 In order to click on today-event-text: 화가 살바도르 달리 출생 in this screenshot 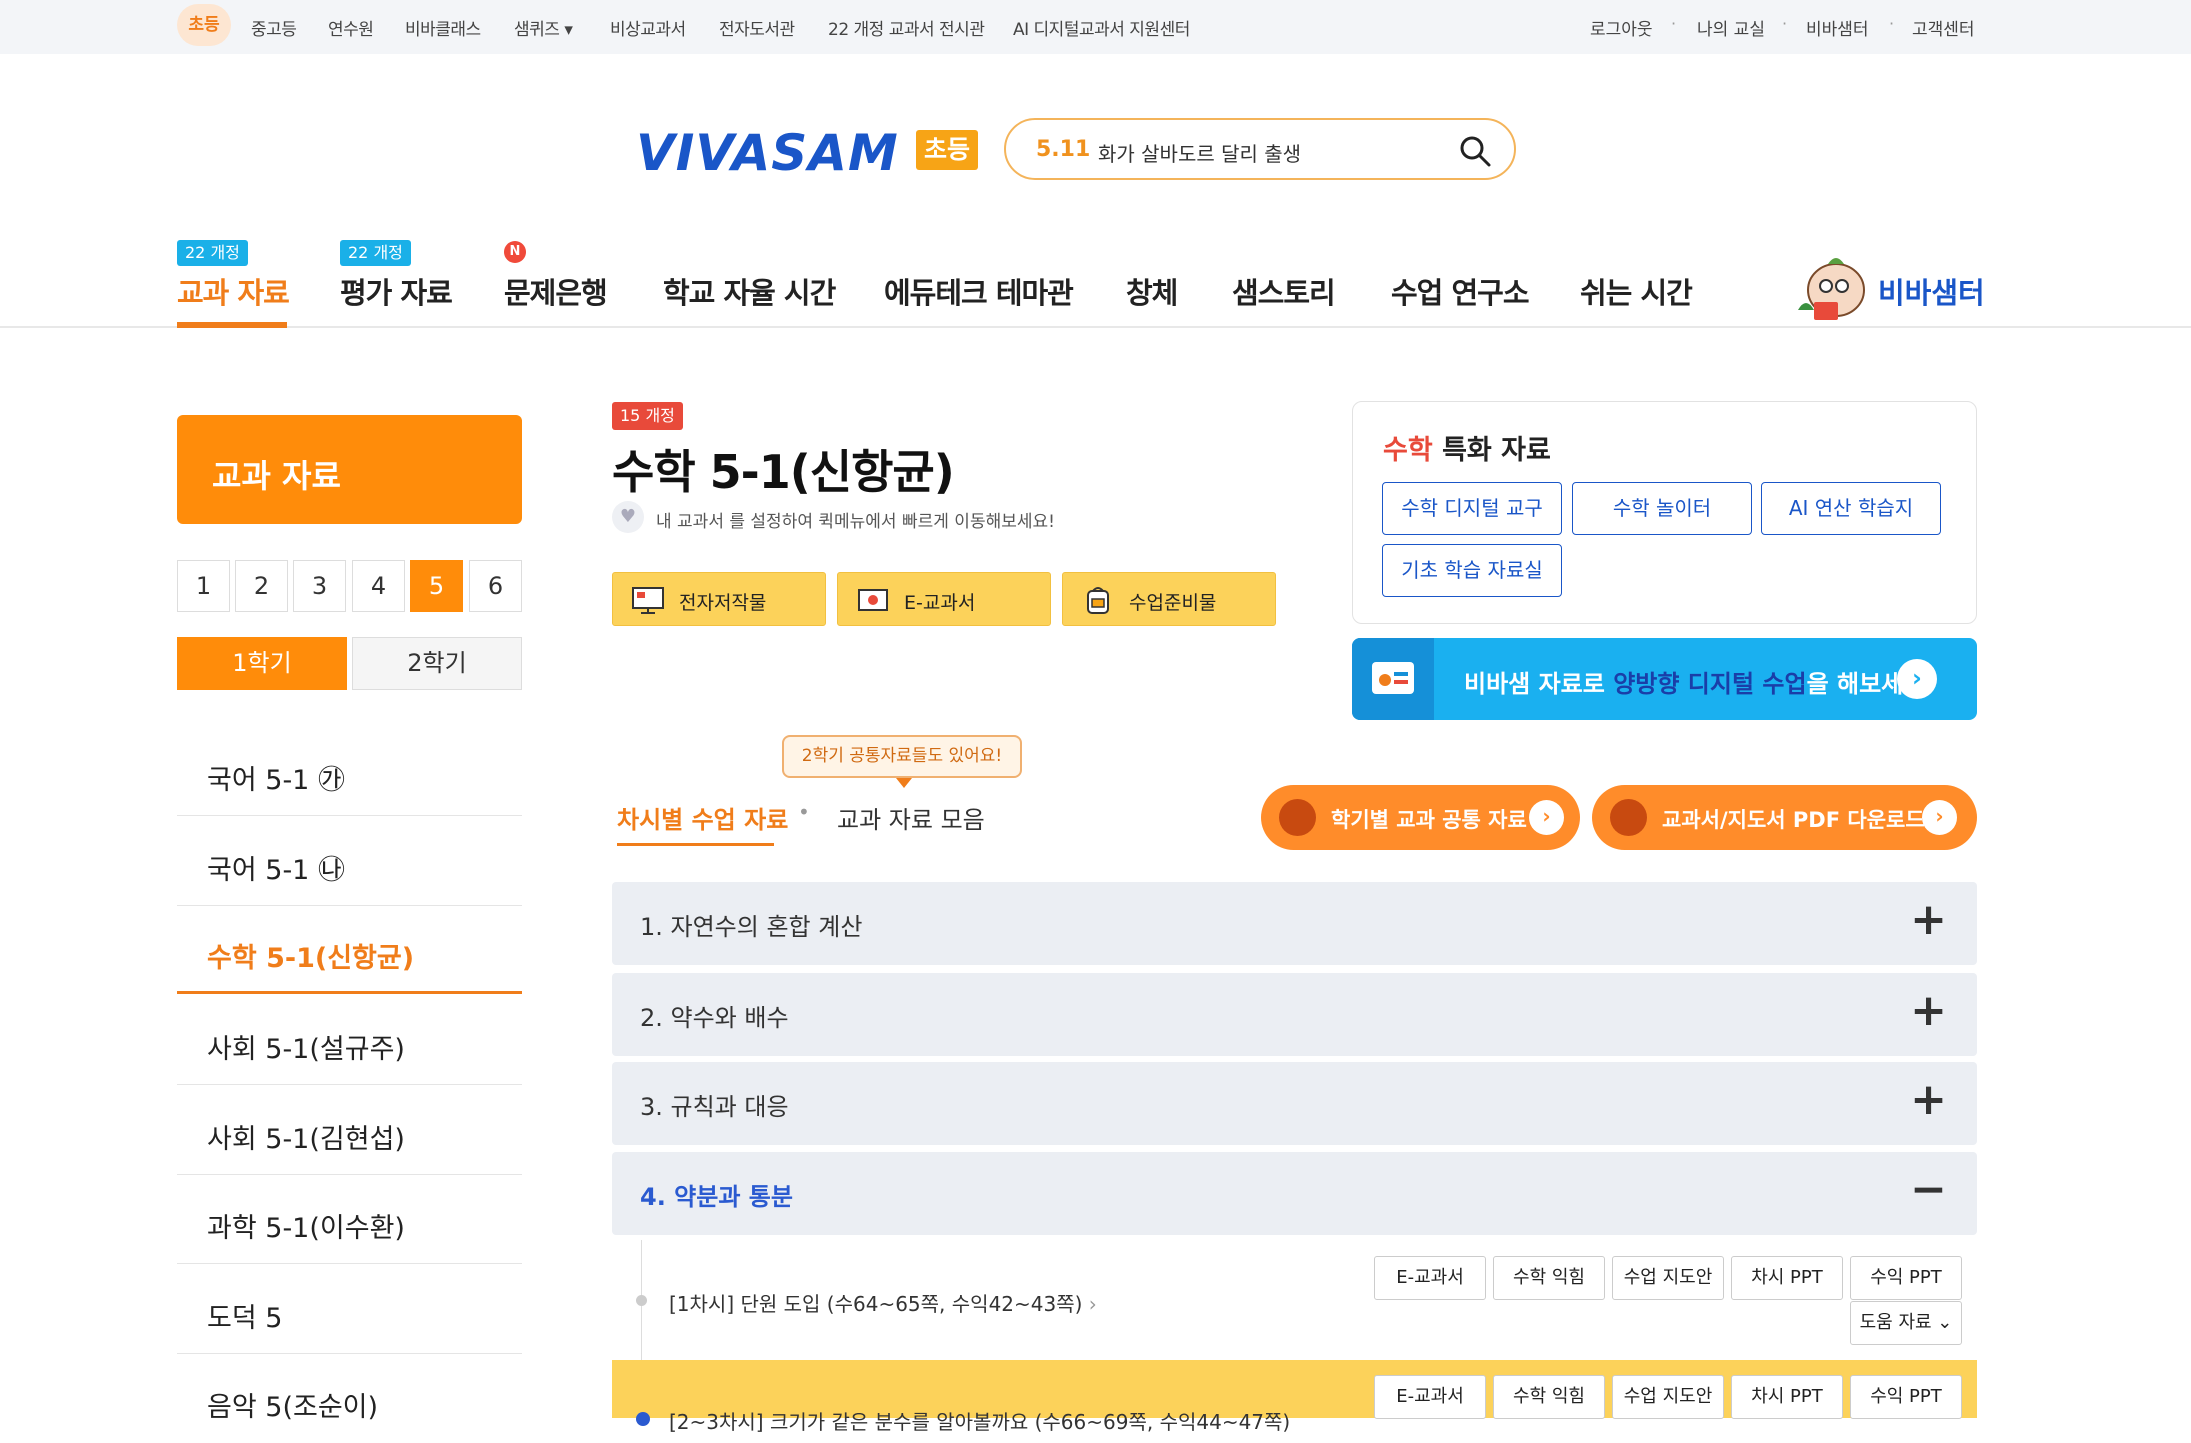, I will do `click(1200, 154)`.